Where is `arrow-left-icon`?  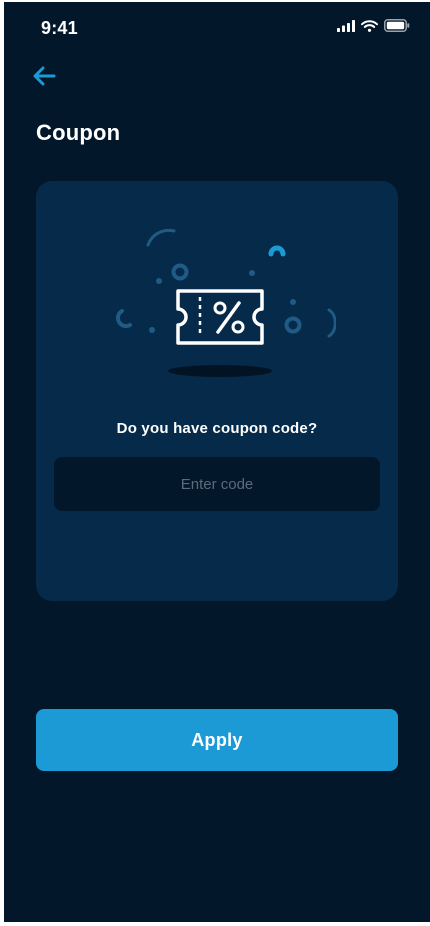
arrow-left-icon is located at coordinates (44, 78).